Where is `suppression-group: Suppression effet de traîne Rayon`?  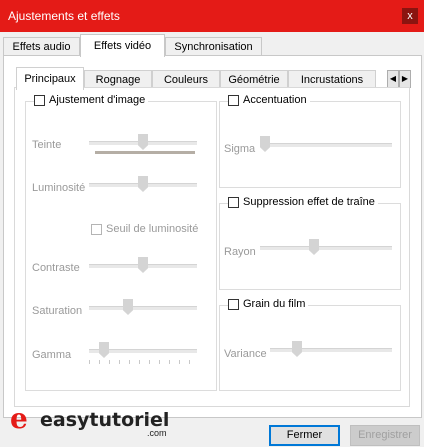
suppression-group: Suppression effet de traîne Rayon is located at coordinates (310, 243).